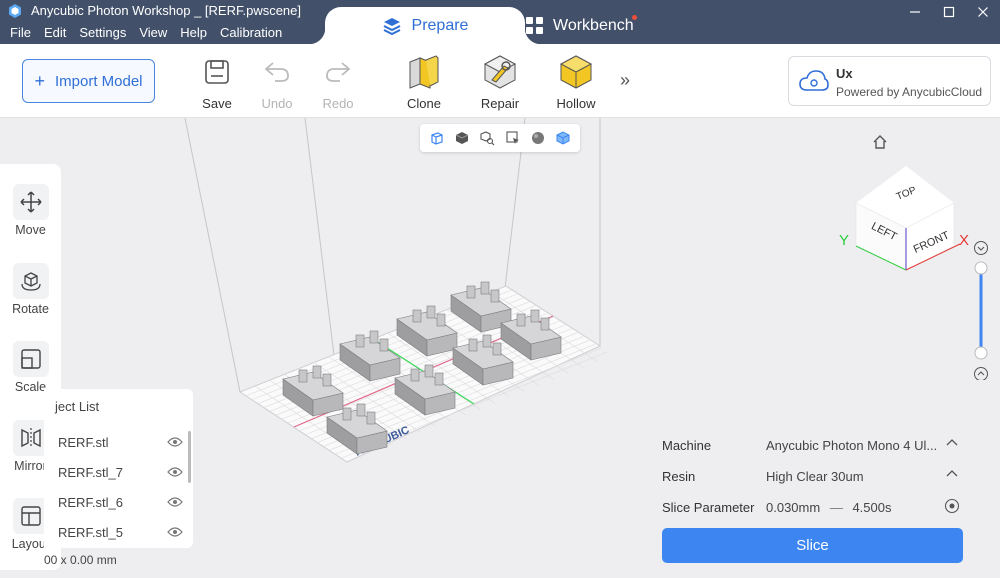 The image size is (1000, 578). I want to click on app-logo-icon, so click(15, 11).